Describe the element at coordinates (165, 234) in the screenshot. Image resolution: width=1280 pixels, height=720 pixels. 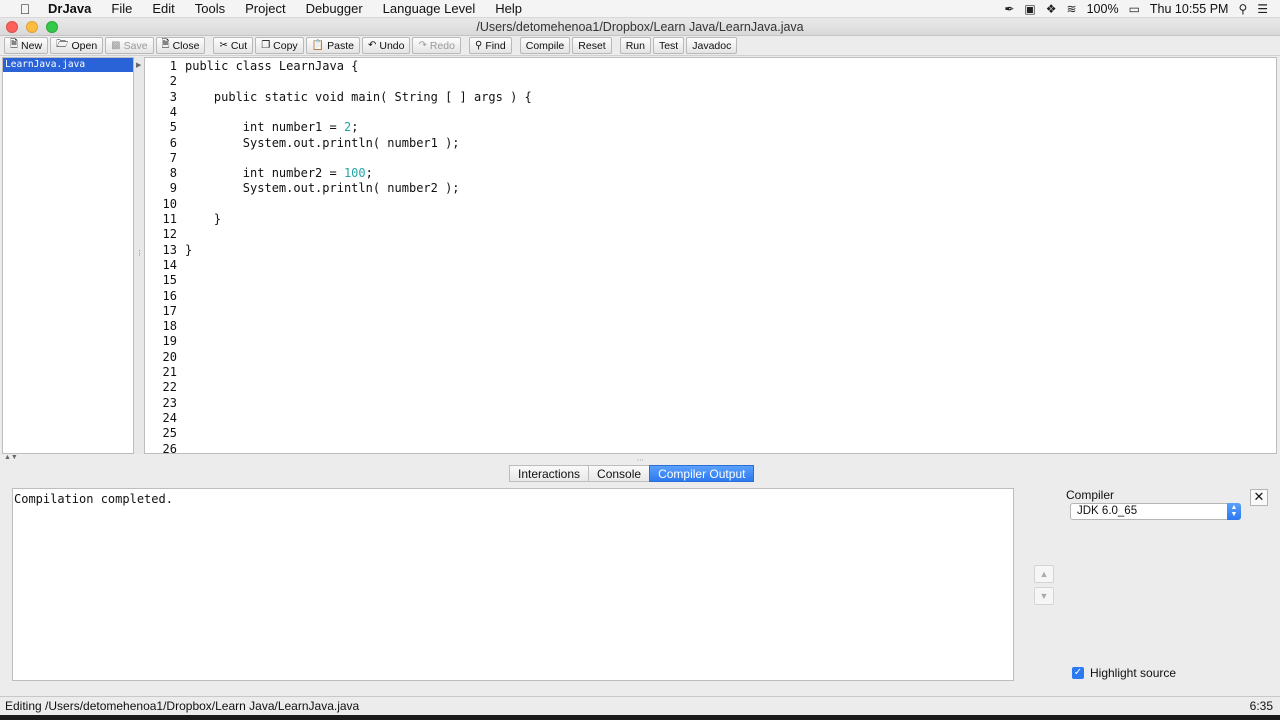
I see `code-line: 12` at that location.